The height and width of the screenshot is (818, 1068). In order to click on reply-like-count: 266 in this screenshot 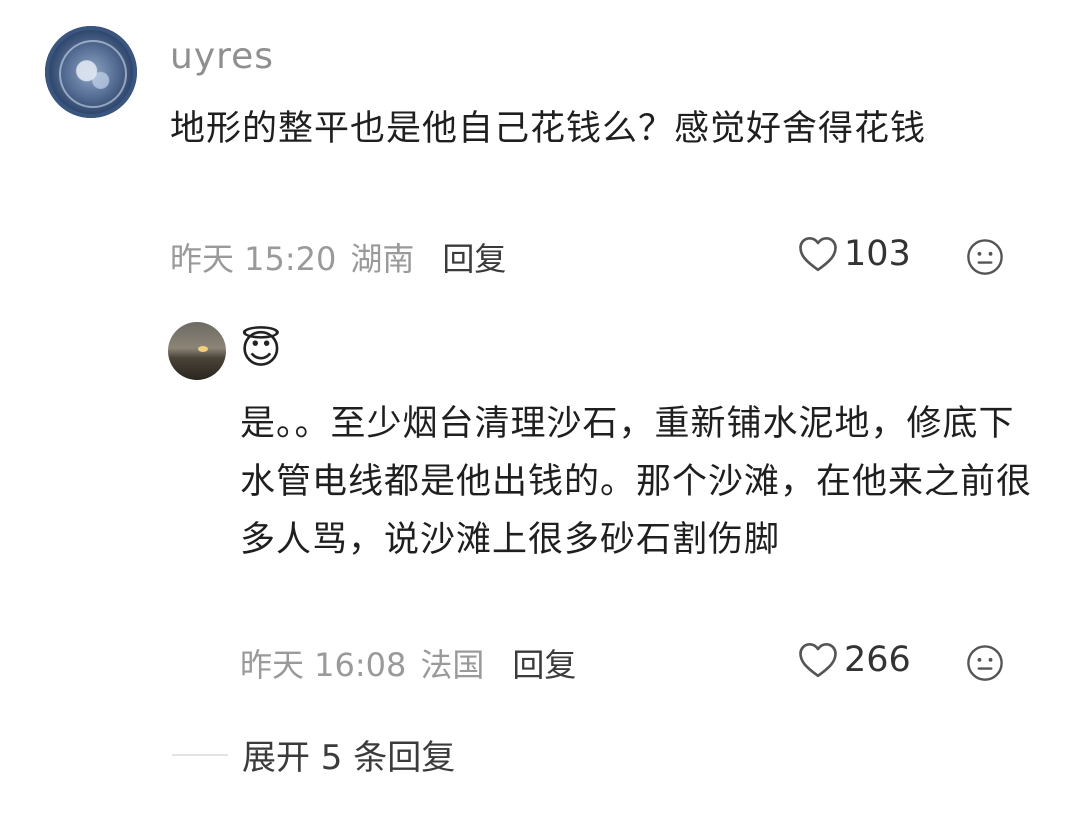, I will do `click(877, 660)`.